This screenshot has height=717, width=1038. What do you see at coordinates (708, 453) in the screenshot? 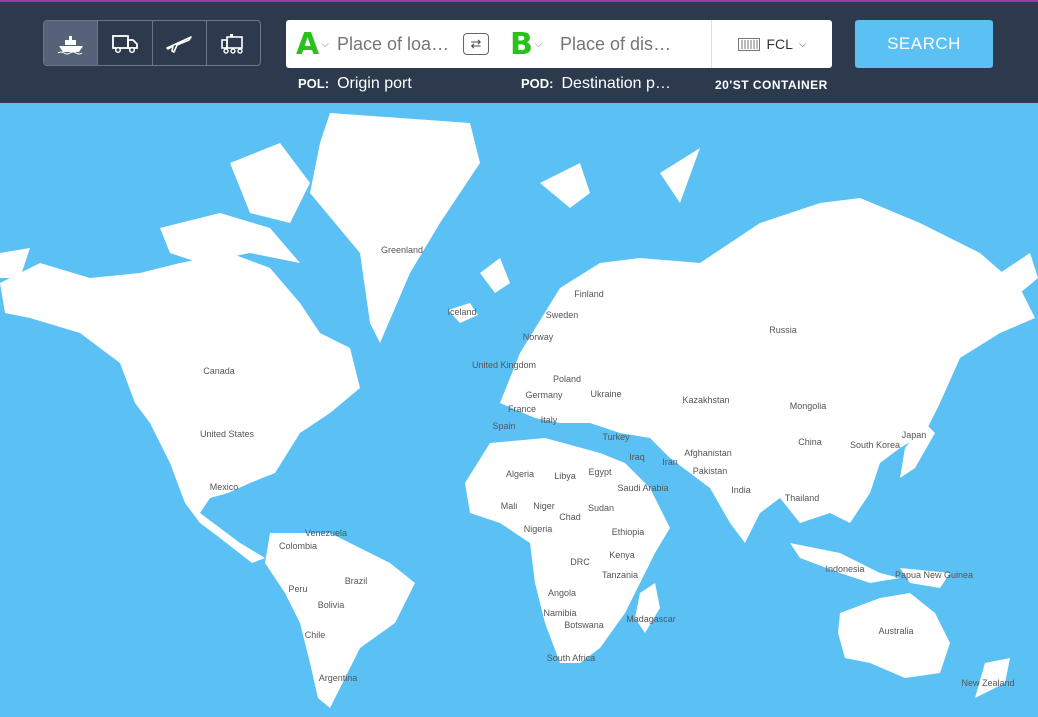
I see `country-label: Afghanistan` at bounding box center [708, 453].